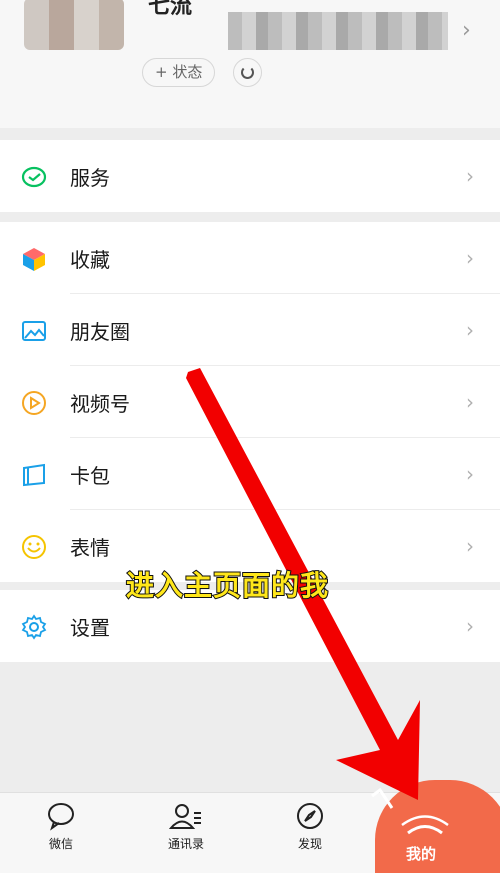  I want to click on menu-label: 视频号, so click(100, 403).